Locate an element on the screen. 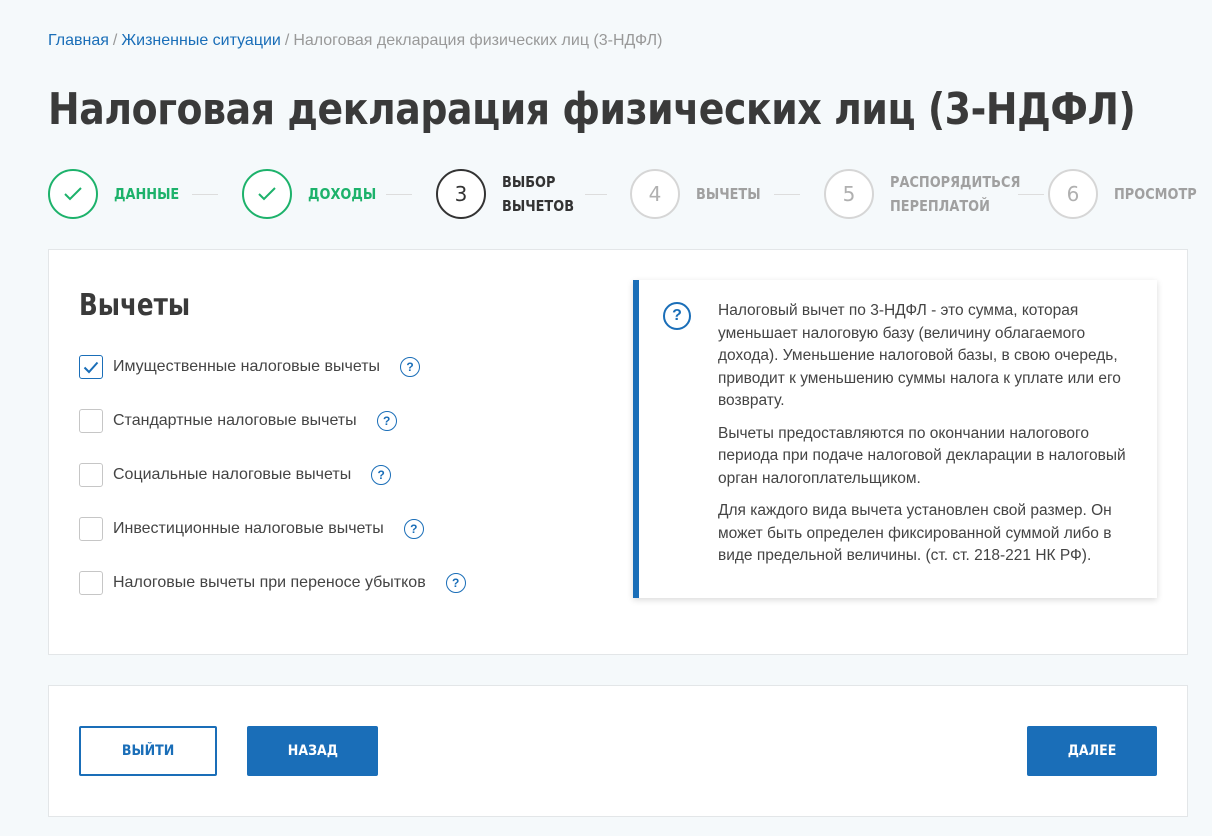 The width and height of the screenshot is (1212, 836). step-data: Данные is located at coordinates (119, 194).